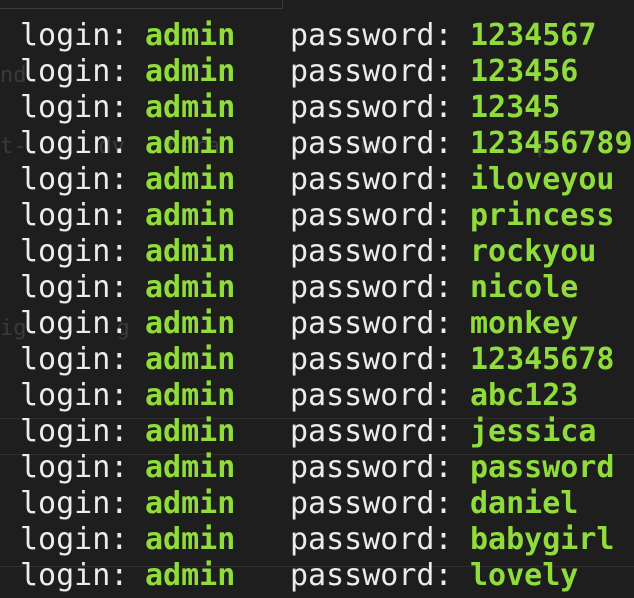 Image resolution: width=634 pixels, height=598 pixels. What do you see at coordinates (524, 287) in the screenshot?
I see `password-value: nicole` at bounding box center [524, 287].